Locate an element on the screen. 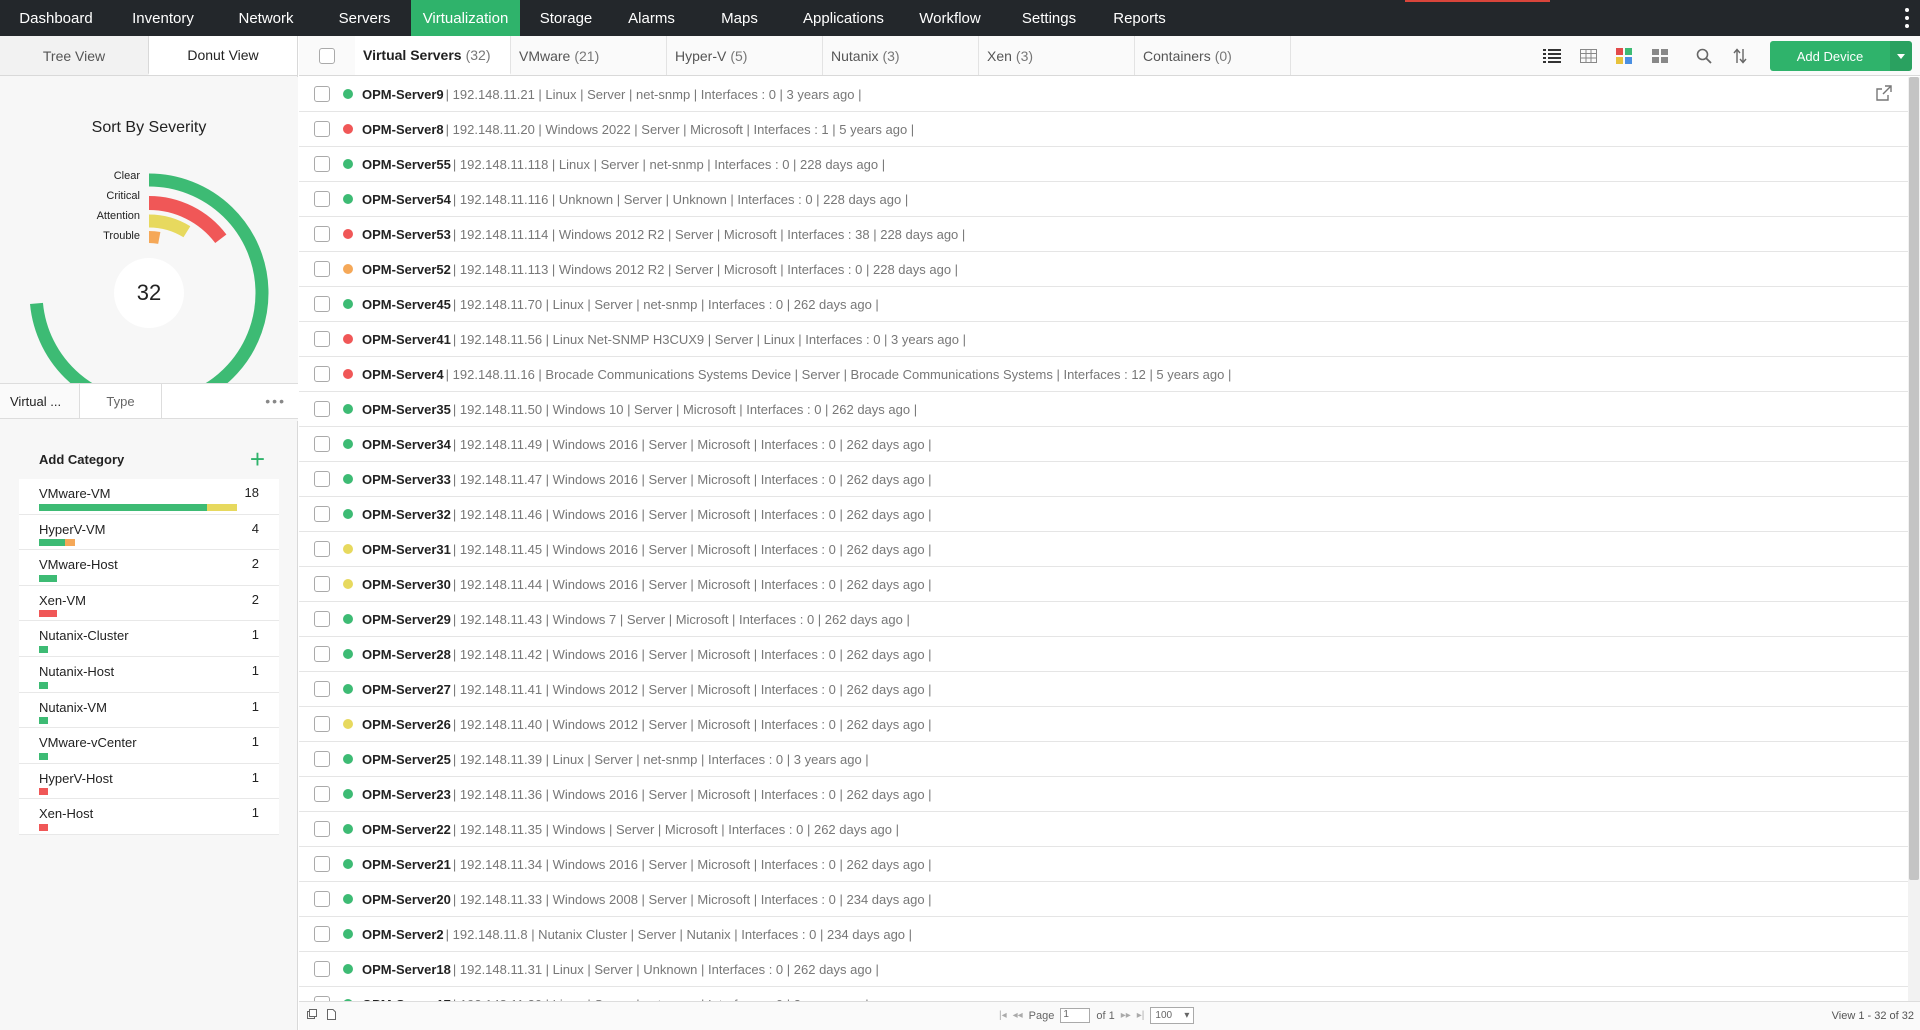 Image resolution: width=1920 pixels, height=1030 pixels. search-icon is located at coordinates (1704, 56).